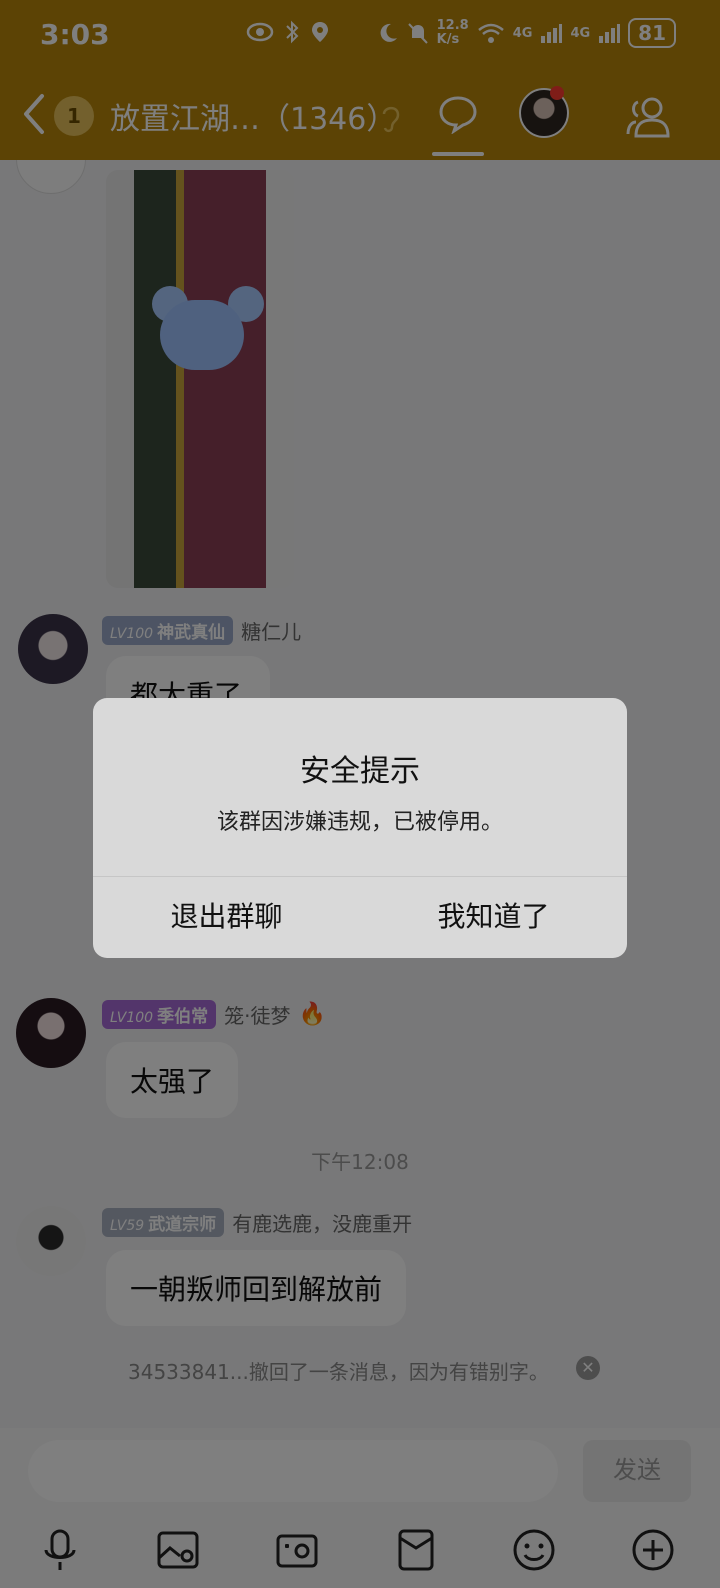 Image resolution: width=720 pixels, height=1588 pixels. I want to click on security-dialog: 安全提示 该群因涉嫌违规，已被停用。 退出群聊 我知道了, so click(360, 828).